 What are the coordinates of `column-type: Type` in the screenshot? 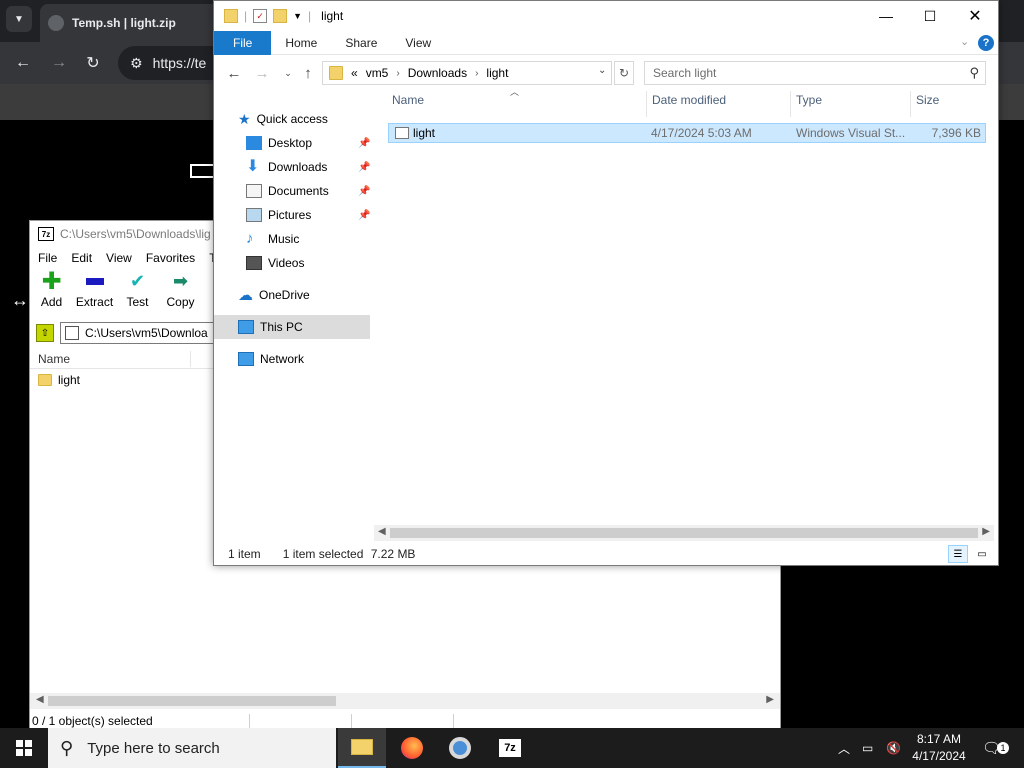 It's located at (809, 100).